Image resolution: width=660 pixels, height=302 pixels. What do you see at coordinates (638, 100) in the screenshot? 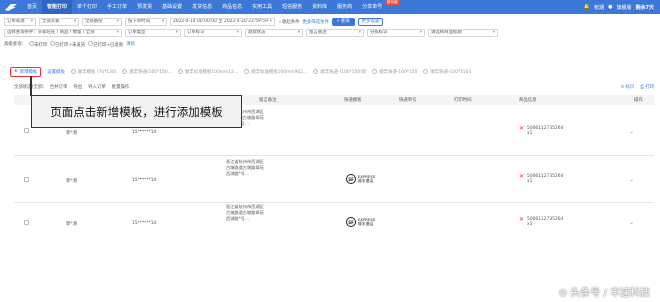
I see `header-actions: 操作` at bounding box center [638, 100].